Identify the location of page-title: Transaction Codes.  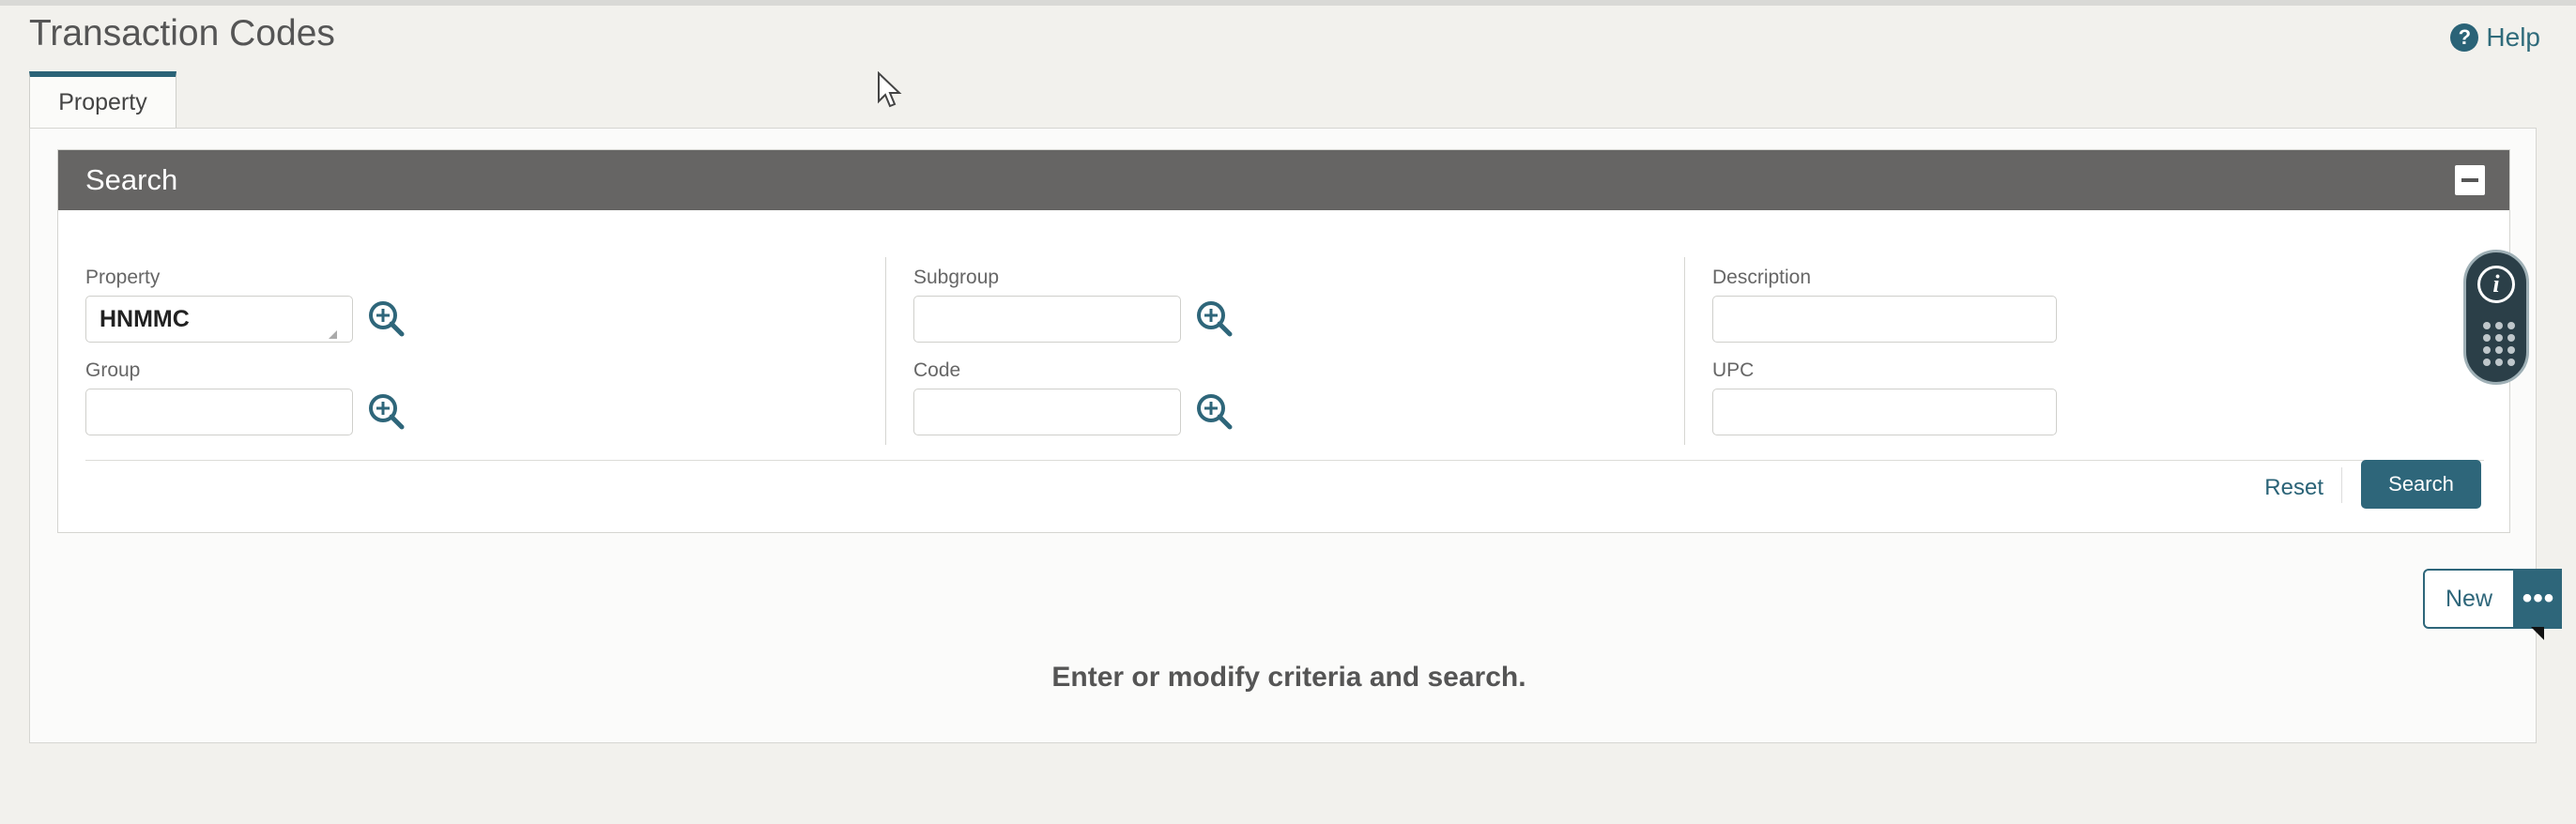
(182, 33).